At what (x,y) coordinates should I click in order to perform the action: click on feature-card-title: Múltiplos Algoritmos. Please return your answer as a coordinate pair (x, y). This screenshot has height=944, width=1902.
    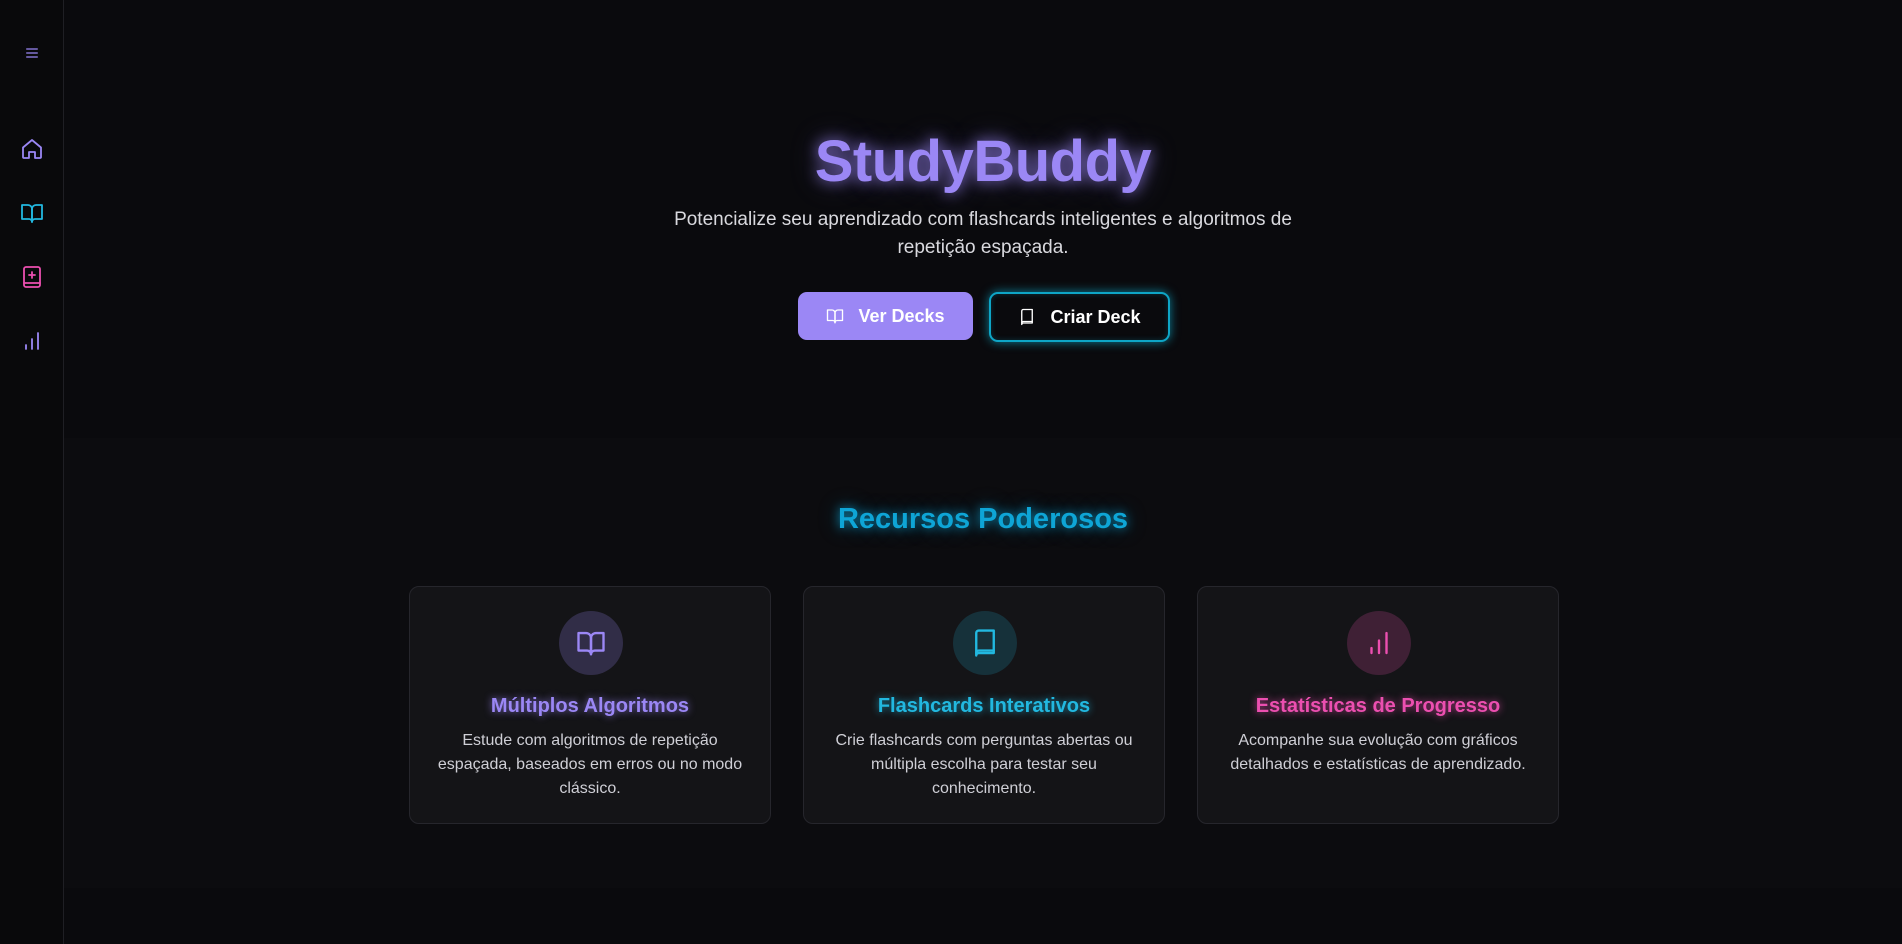
    Looking at the image, I should click on (590, 706).